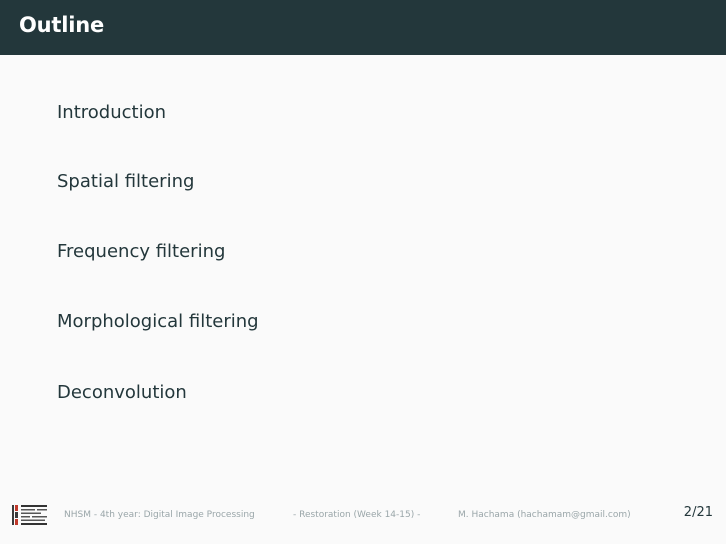  Describe the element at coordinates (141, 251) in the screenshot. I see `outline-item-frequency-filtering: Frequency filtering` at that location.